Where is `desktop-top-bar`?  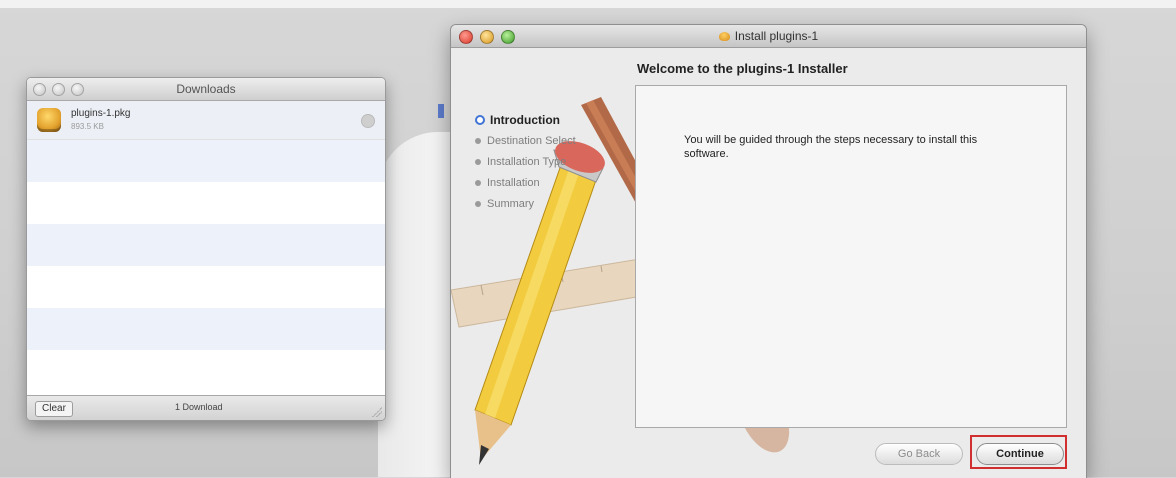
desktop-top-bar is located at coordinates (588, 4).